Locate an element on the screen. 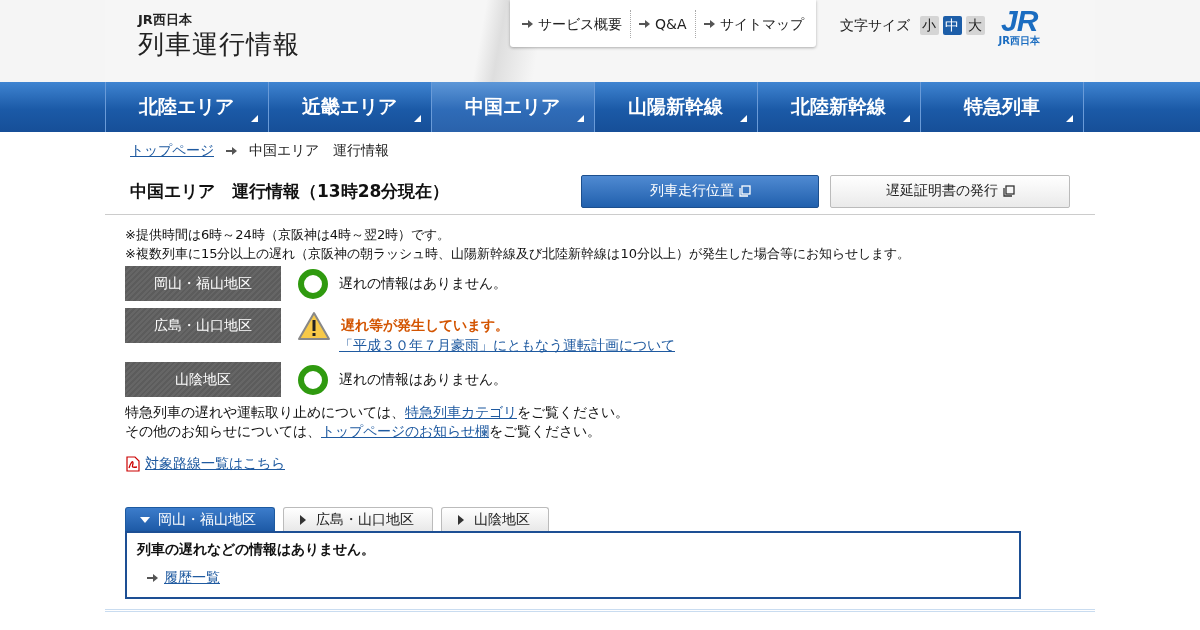  area-tab: 山陰地区 is located at coordinates (495, 519).